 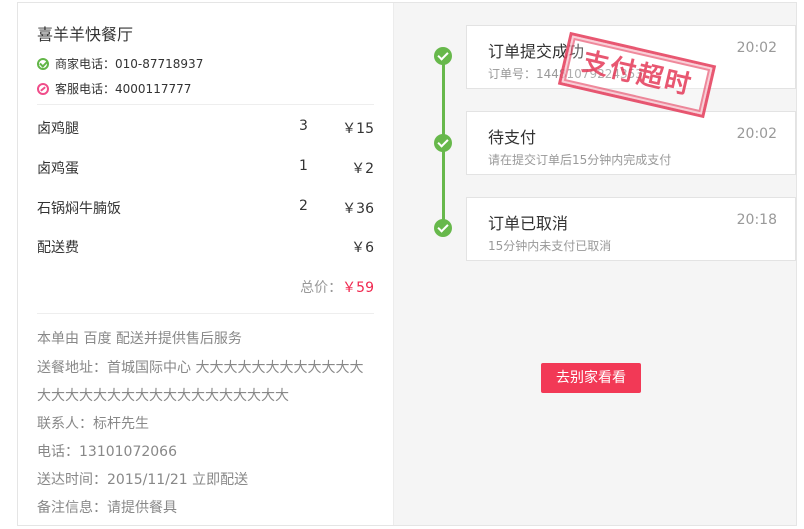 What do you see at coordinates (303, 206) in the screenshot?
I see `item-qty: 2` at bounding box center [303, 206].